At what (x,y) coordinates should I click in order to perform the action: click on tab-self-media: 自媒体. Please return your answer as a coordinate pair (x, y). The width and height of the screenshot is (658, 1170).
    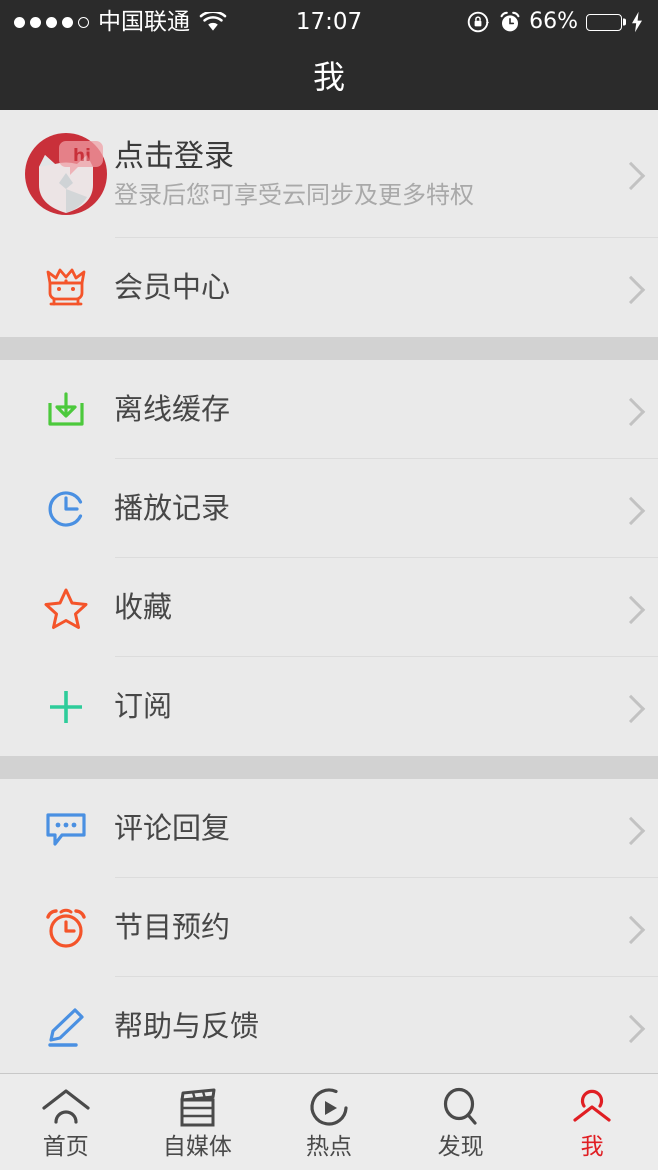
    Looking at the image, I should click on (198, 1122).